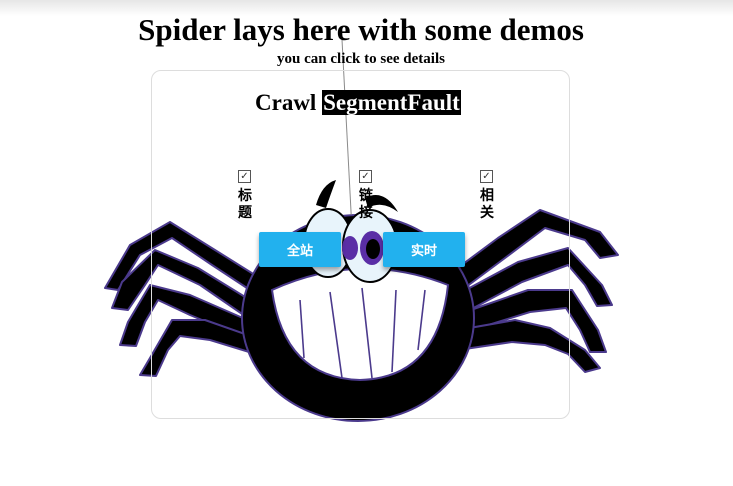 Image resolution: width=733 pixels, height=486 pixels. What do you see at coordinates (361, 59) in the screenshot?
I see `page-subtitle: you can click to see details` at bounding box center [361, 59].